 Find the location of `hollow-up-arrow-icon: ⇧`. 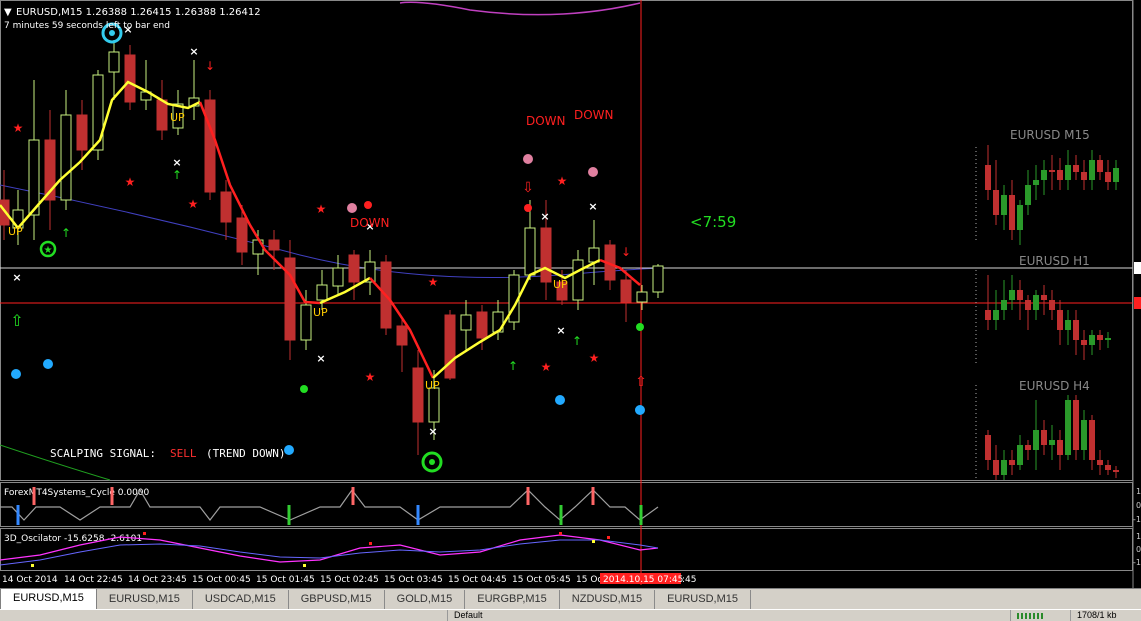

hollow-up-arrow-icon: ⇧ is located at coordinates (641, 382).